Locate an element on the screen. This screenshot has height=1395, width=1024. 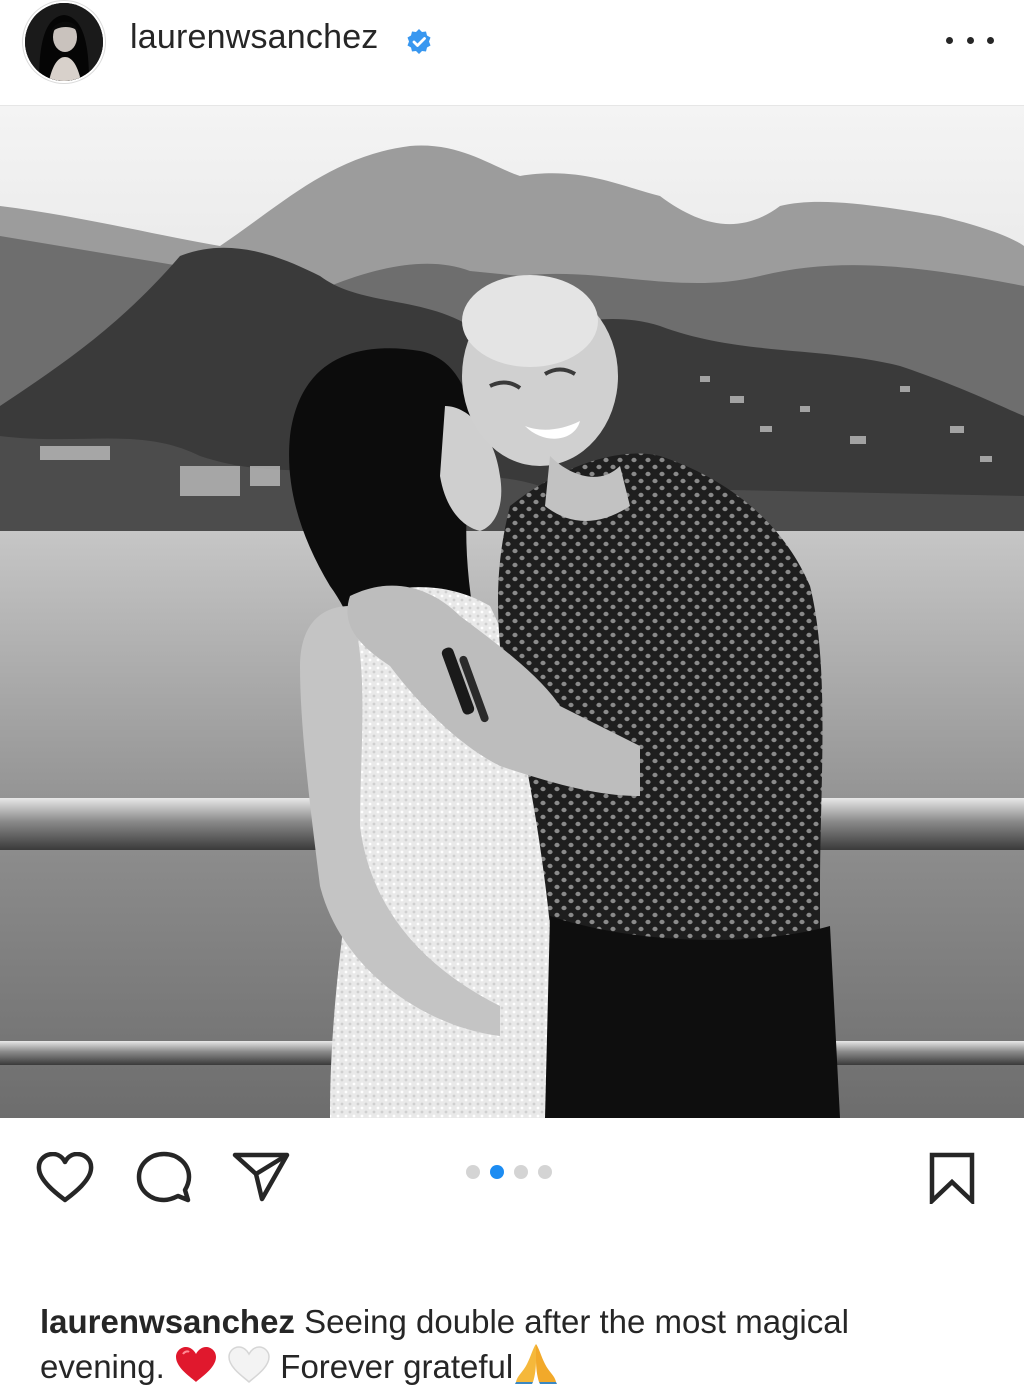
red-heart-emoji-icon is located at coordinates (195, 1364).